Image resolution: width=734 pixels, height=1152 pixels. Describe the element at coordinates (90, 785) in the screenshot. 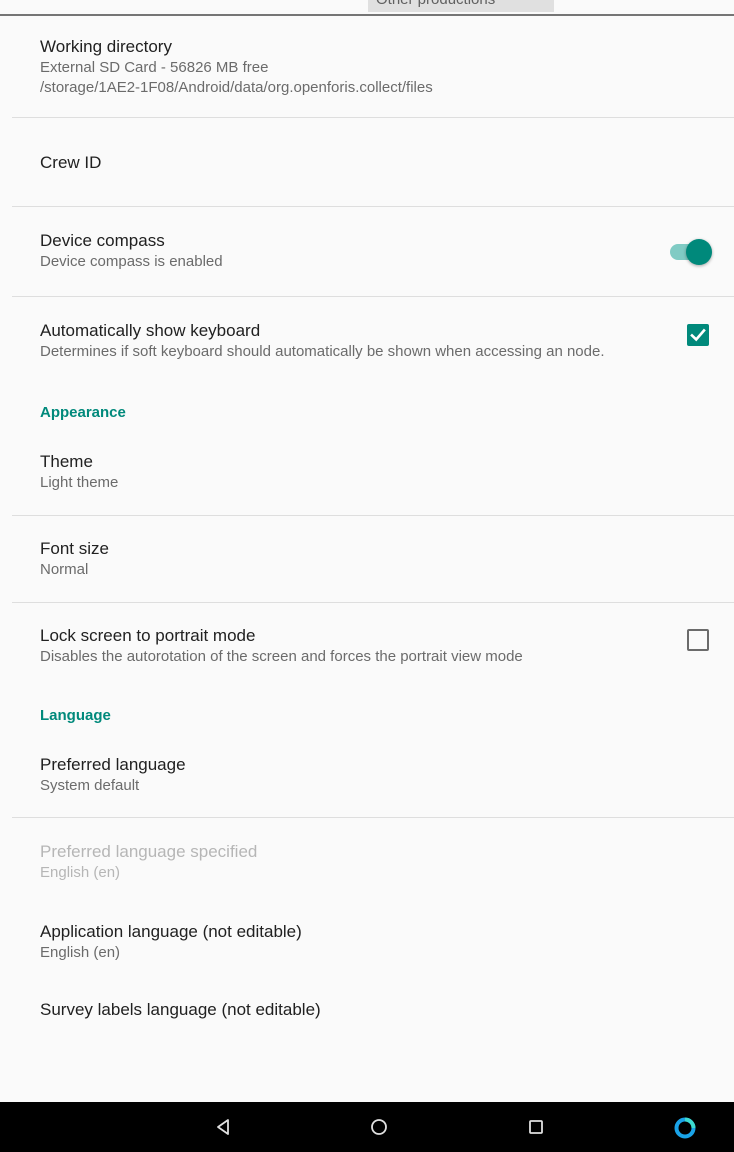

I see `pref-summary: System default` at that location.